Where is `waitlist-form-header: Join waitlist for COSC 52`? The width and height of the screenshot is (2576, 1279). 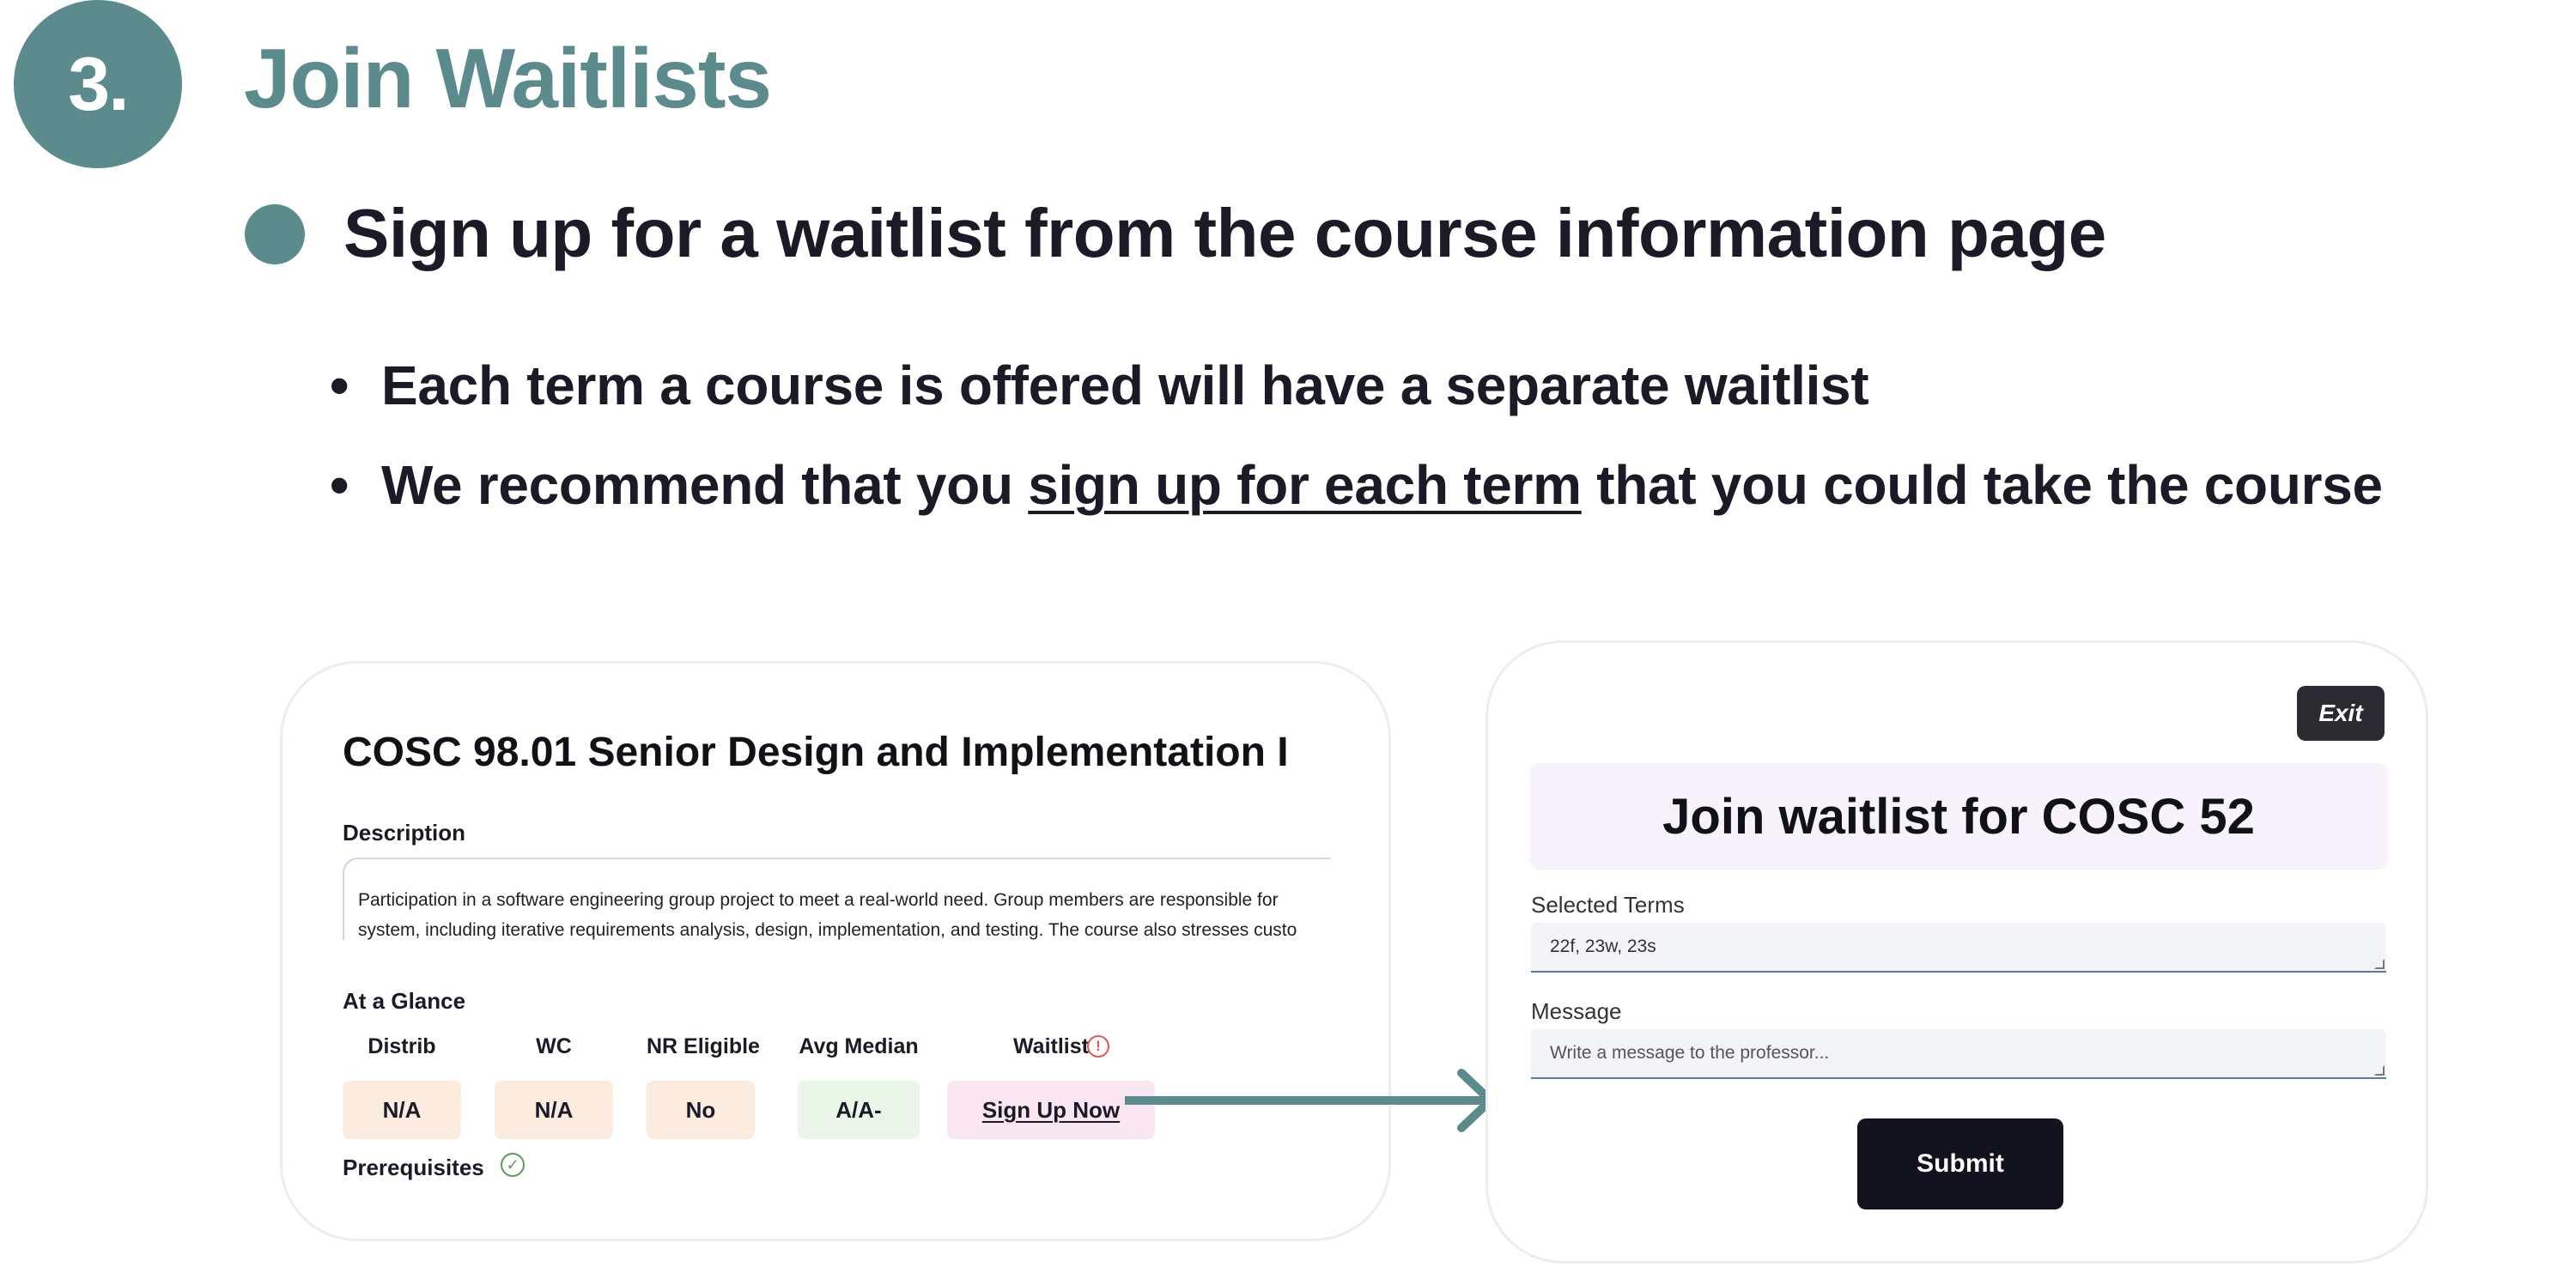 waitlist-form-header: Join waitlist for COSC 52 is located at coordinates (1959, 816).